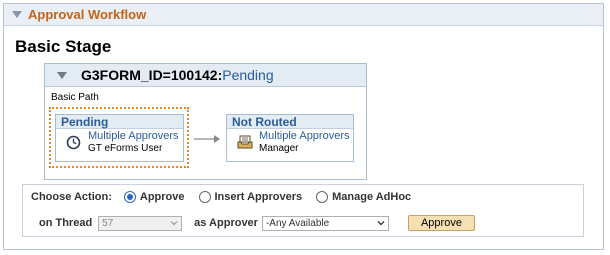 This screenshot has height=255, width=610. I want to click on thread-label: on Thread, so click(66, 223).